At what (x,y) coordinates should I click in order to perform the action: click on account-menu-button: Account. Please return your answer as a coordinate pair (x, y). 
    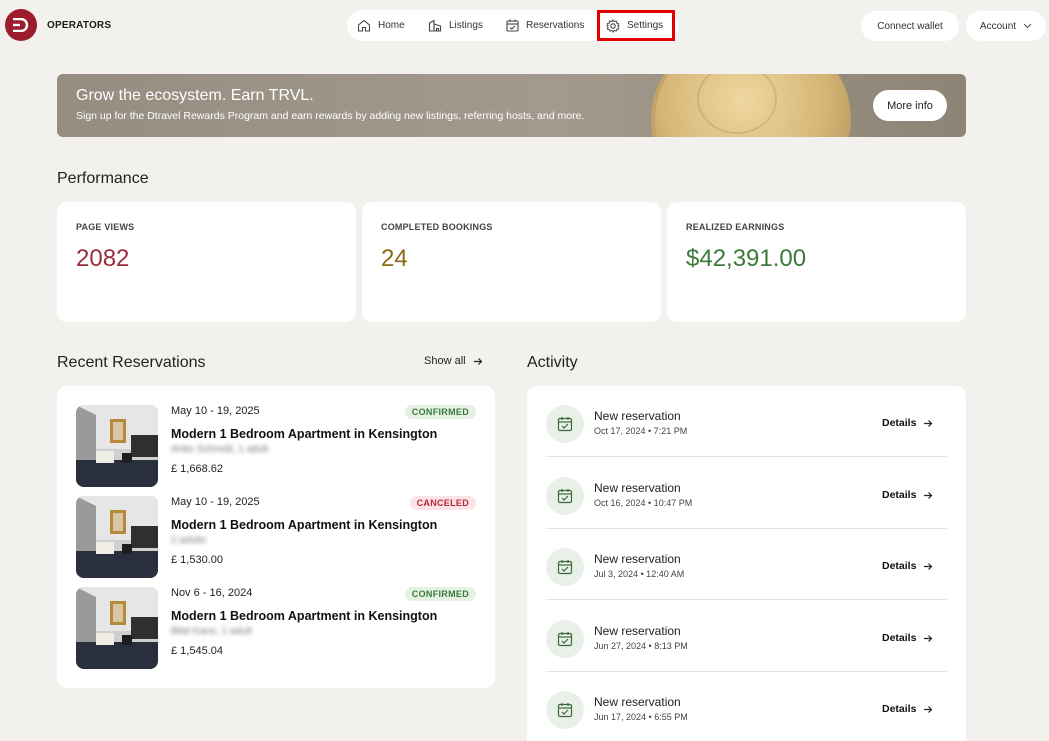
    Looking at the image, I should click on (1006, 26).